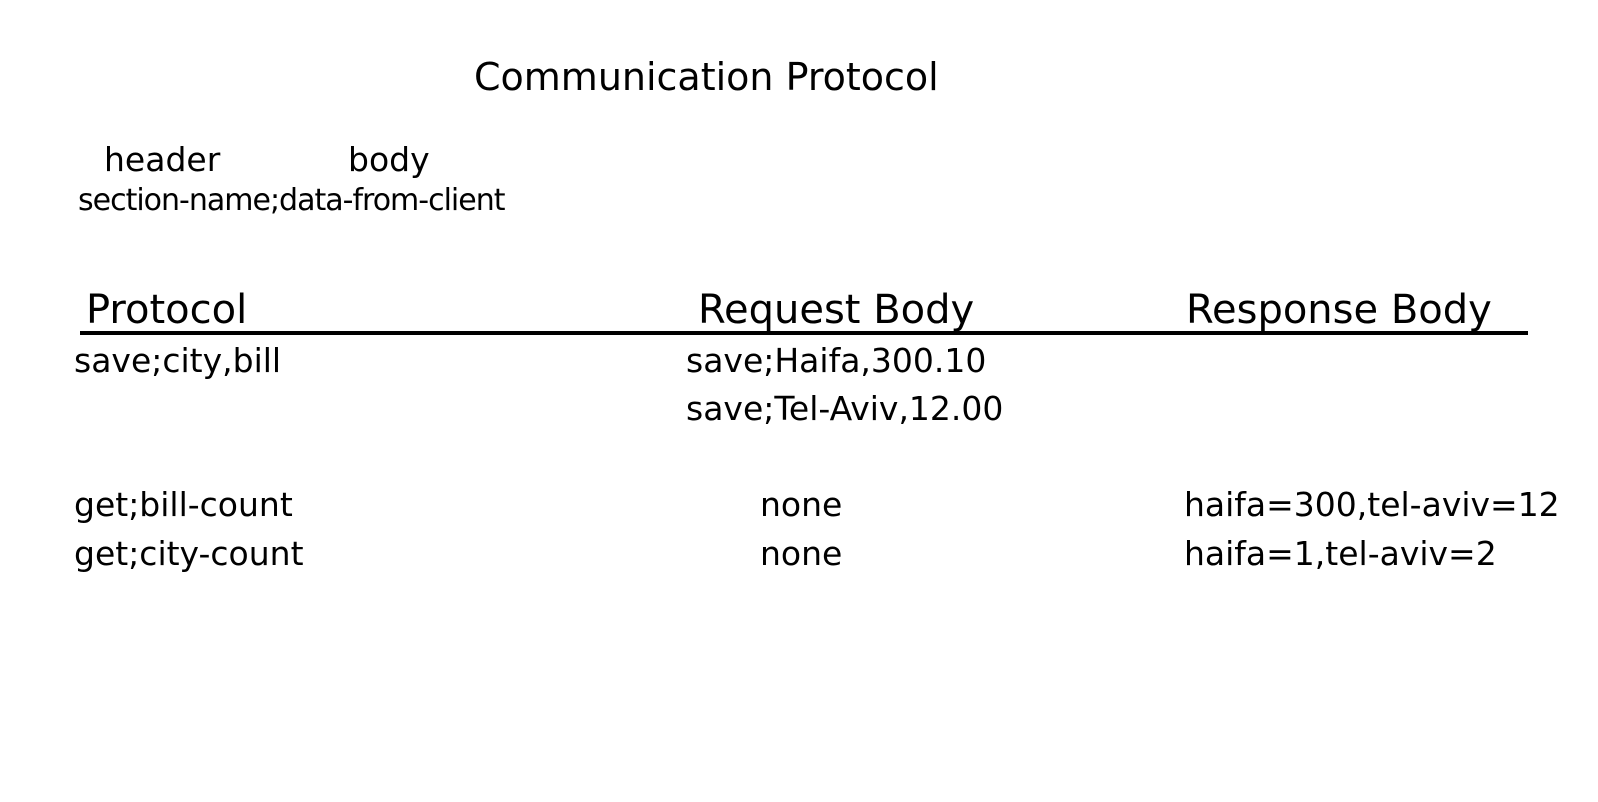  I want to click on column-header-request-body: Request Body, so click(836, 310).